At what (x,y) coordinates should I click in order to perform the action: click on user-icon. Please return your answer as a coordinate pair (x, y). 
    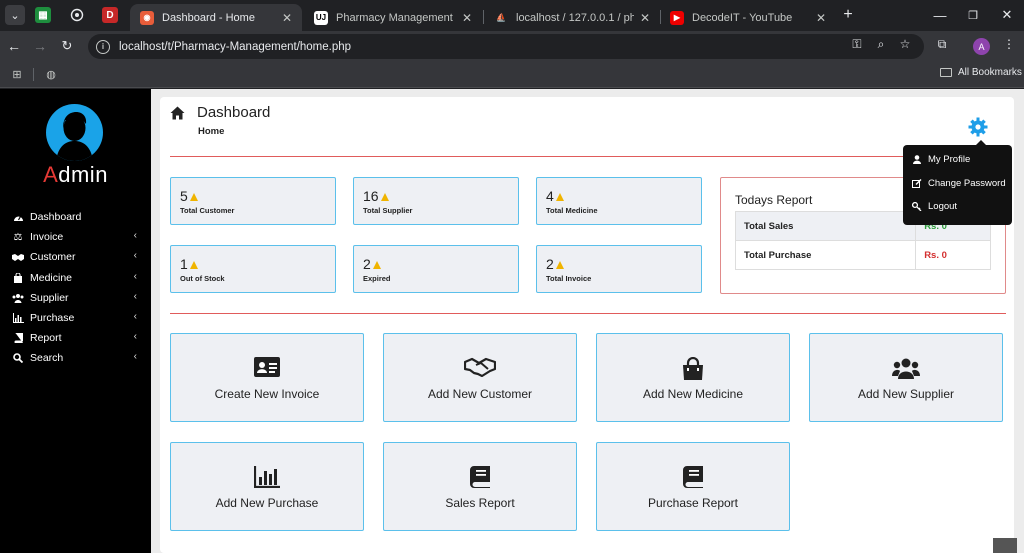
    Looking at the image, I should click on (917, 159).